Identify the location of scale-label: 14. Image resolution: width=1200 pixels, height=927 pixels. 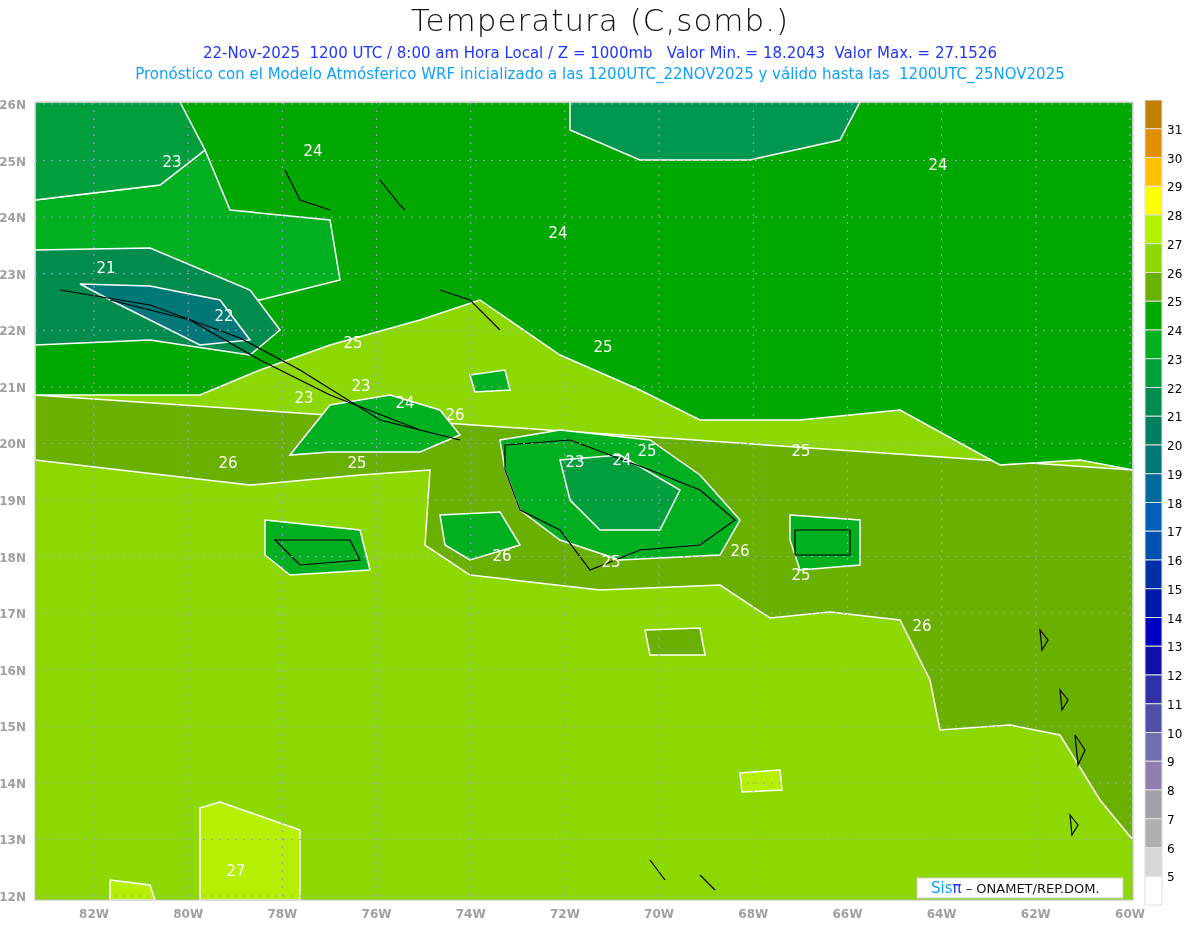
(1175, 618).